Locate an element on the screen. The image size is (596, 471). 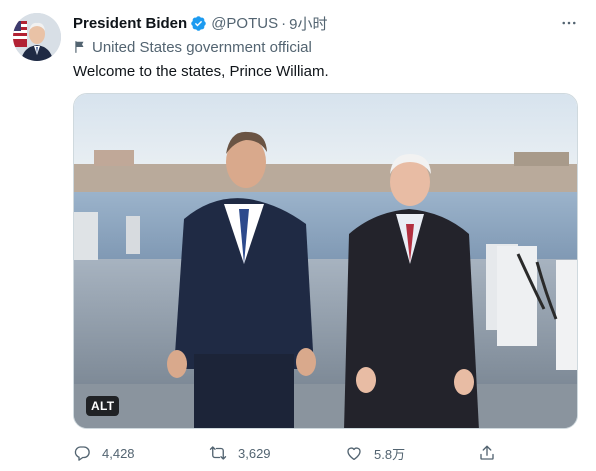
retweet-icon is located at coordinates (218, 453).